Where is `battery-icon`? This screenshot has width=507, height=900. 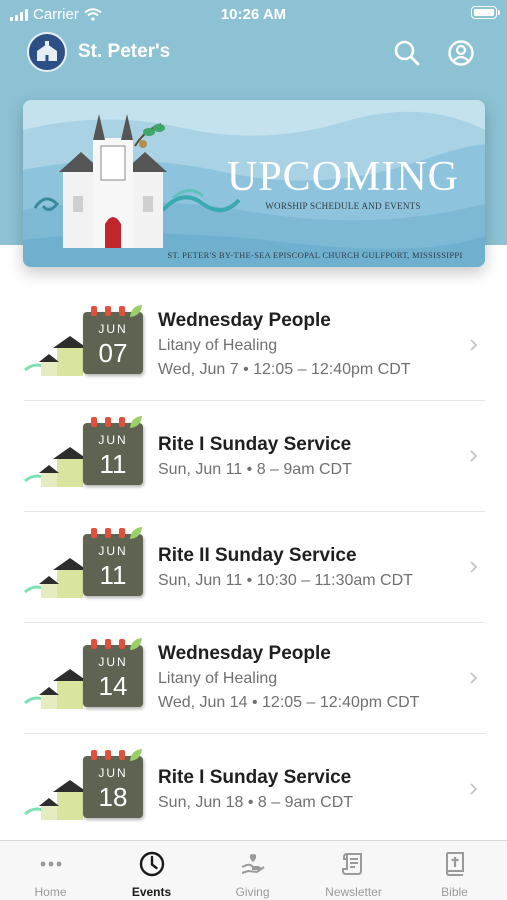 battery-icon is located at coordinates (485, 12).